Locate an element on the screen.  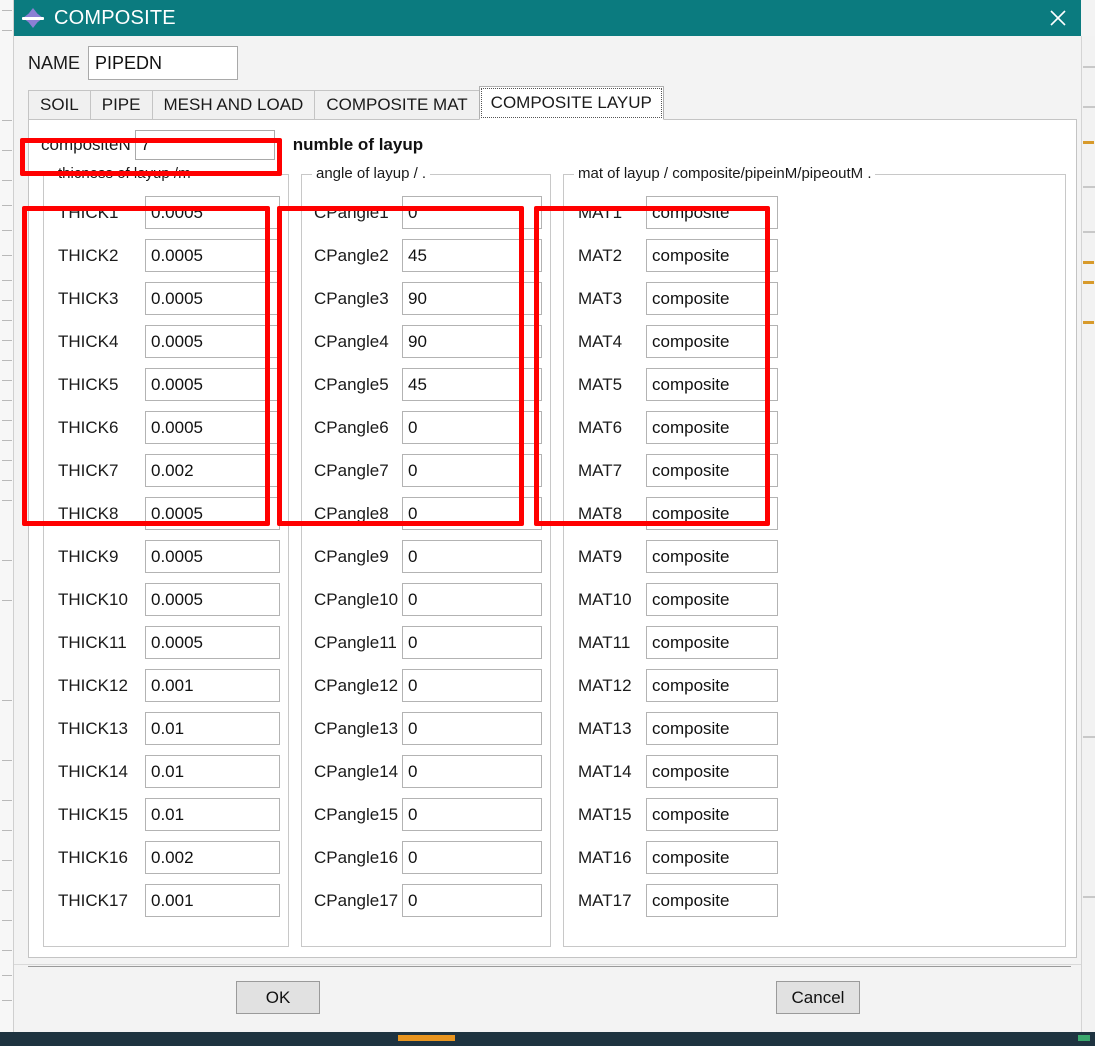
mat-label: MAT7 is located at coordinates (600, 470).